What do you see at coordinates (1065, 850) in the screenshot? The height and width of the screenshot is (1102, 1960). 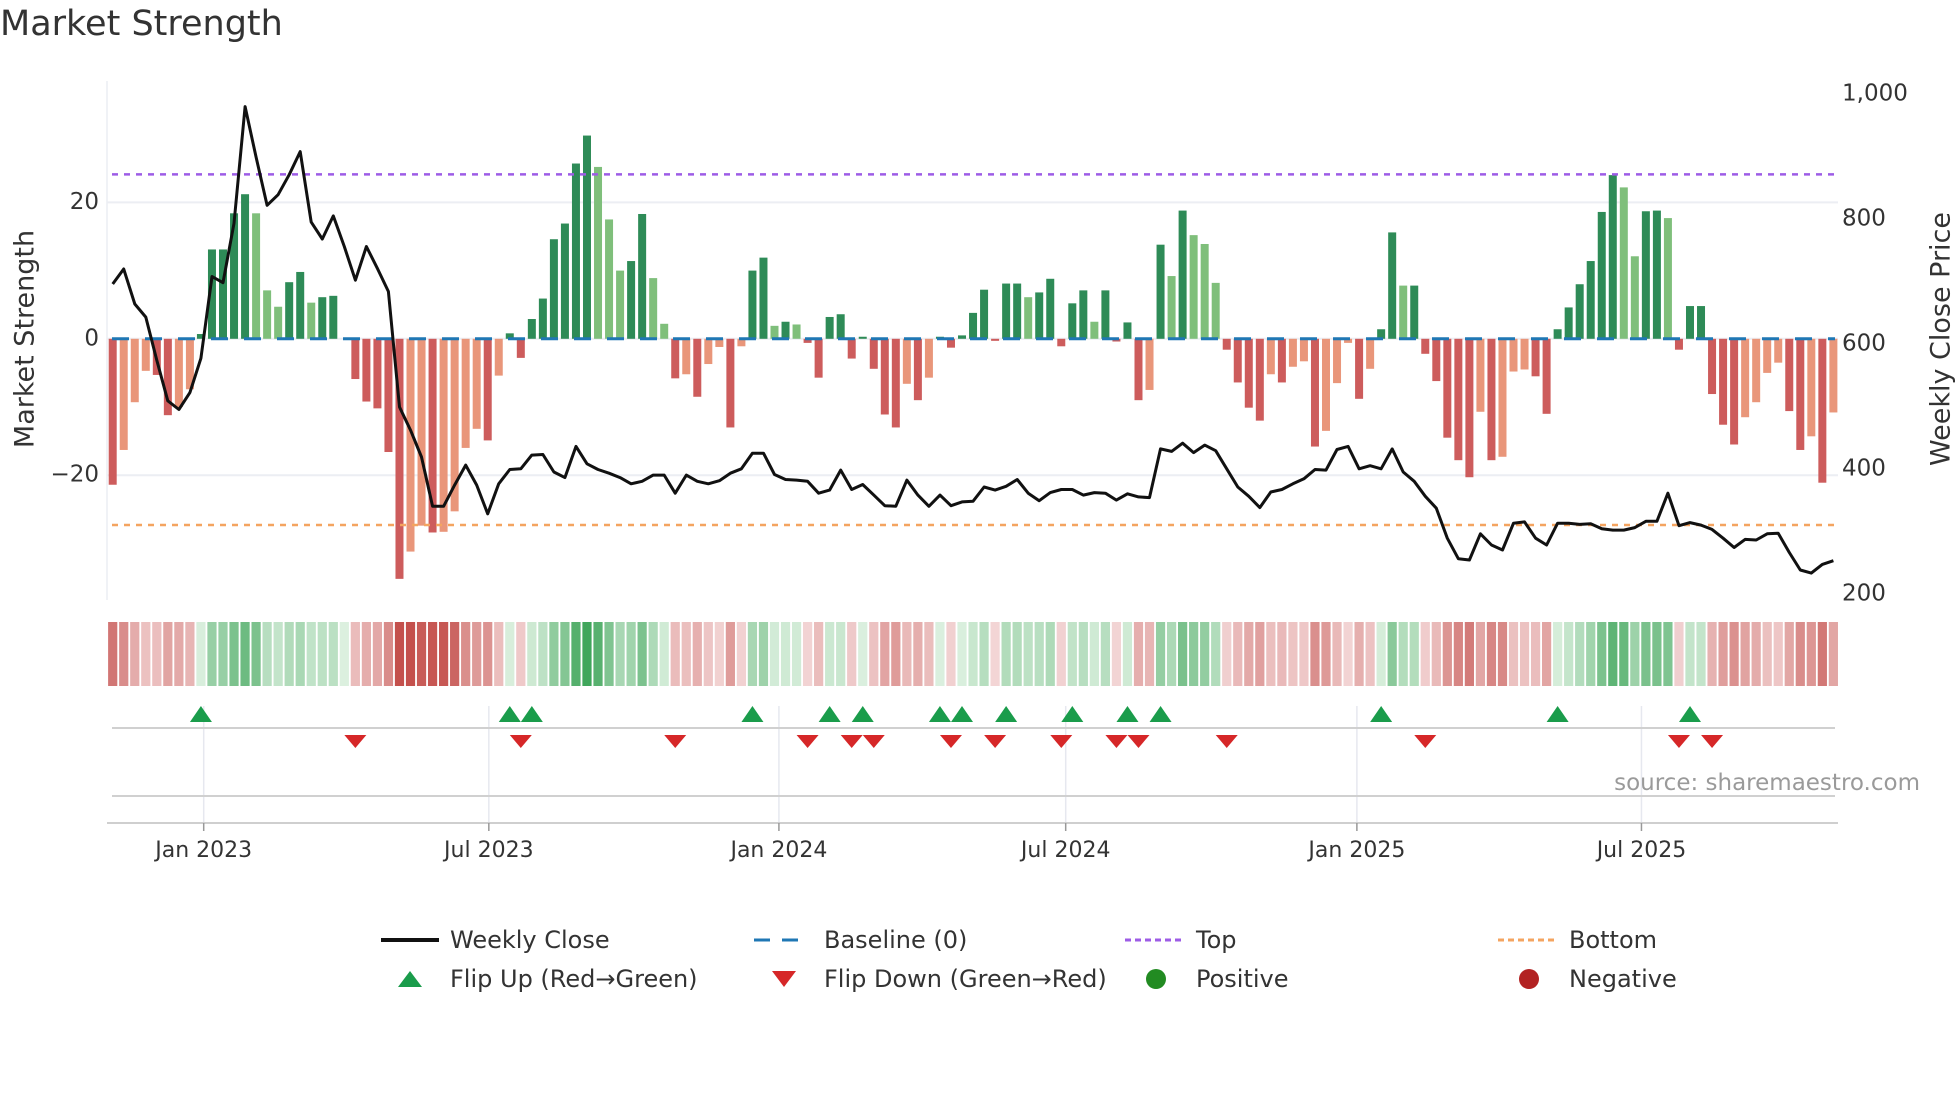 I see `x-tick-label: Jul 2024` at bounding box center [1065, 850].